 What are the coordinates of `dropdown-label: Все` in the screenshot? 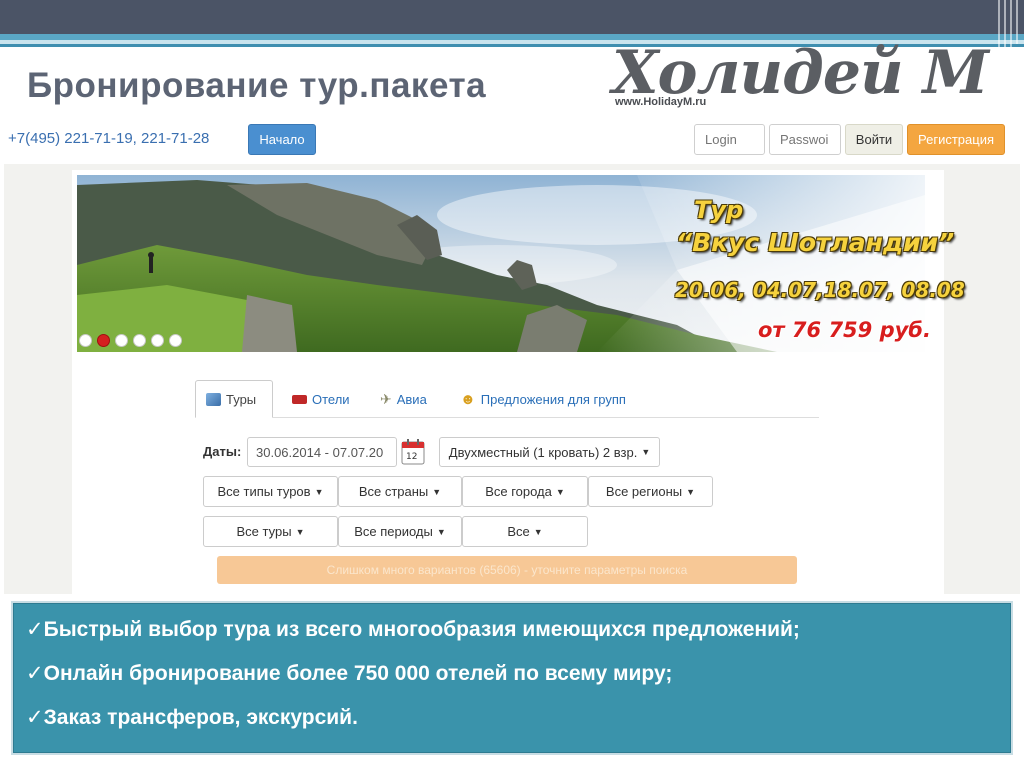 It's located at (518, 531).